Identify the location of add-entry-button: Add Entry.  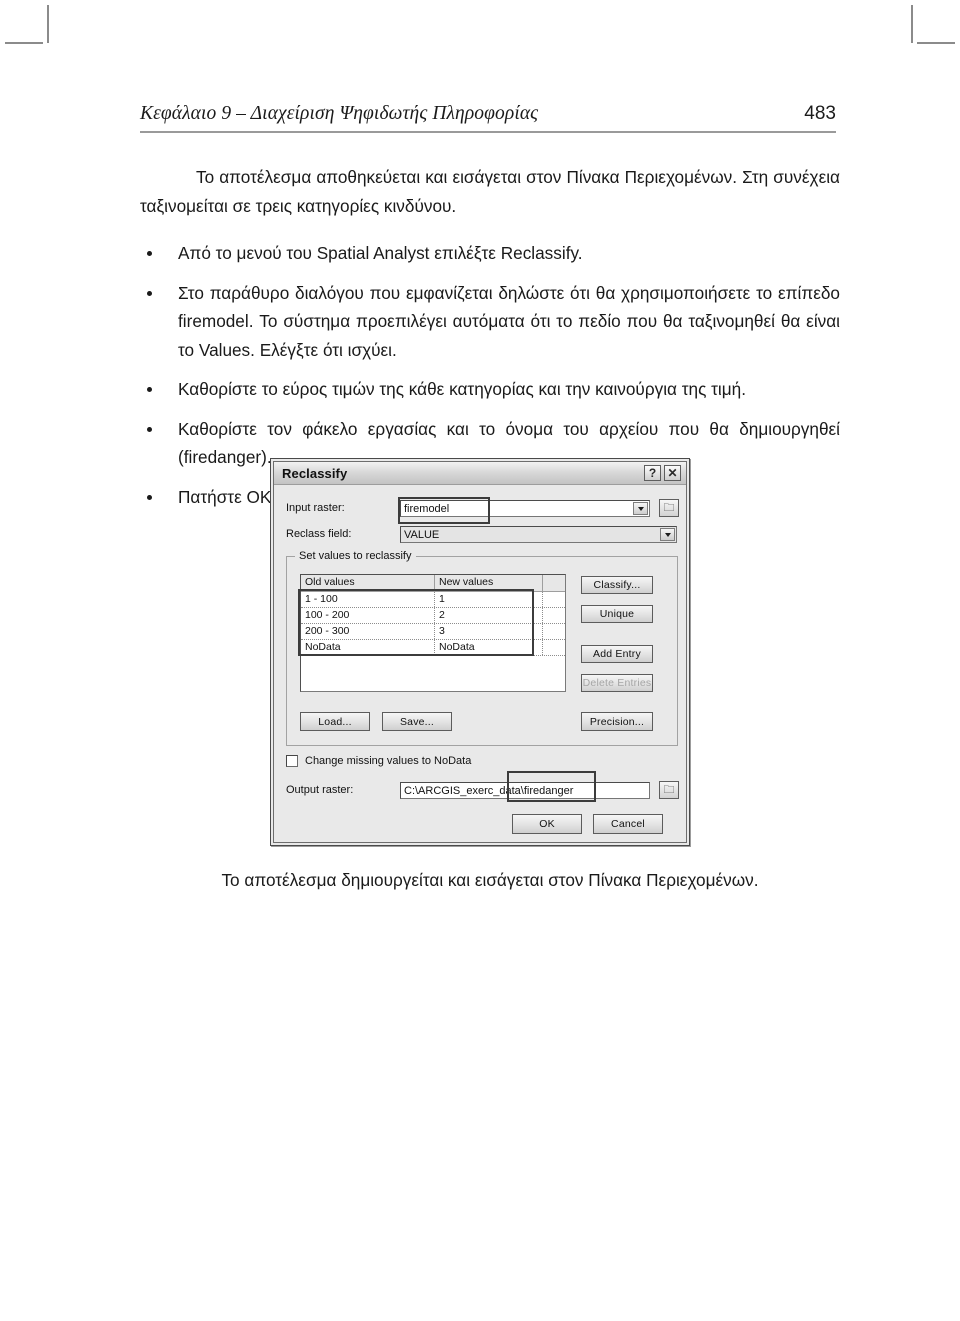
(617, 654).